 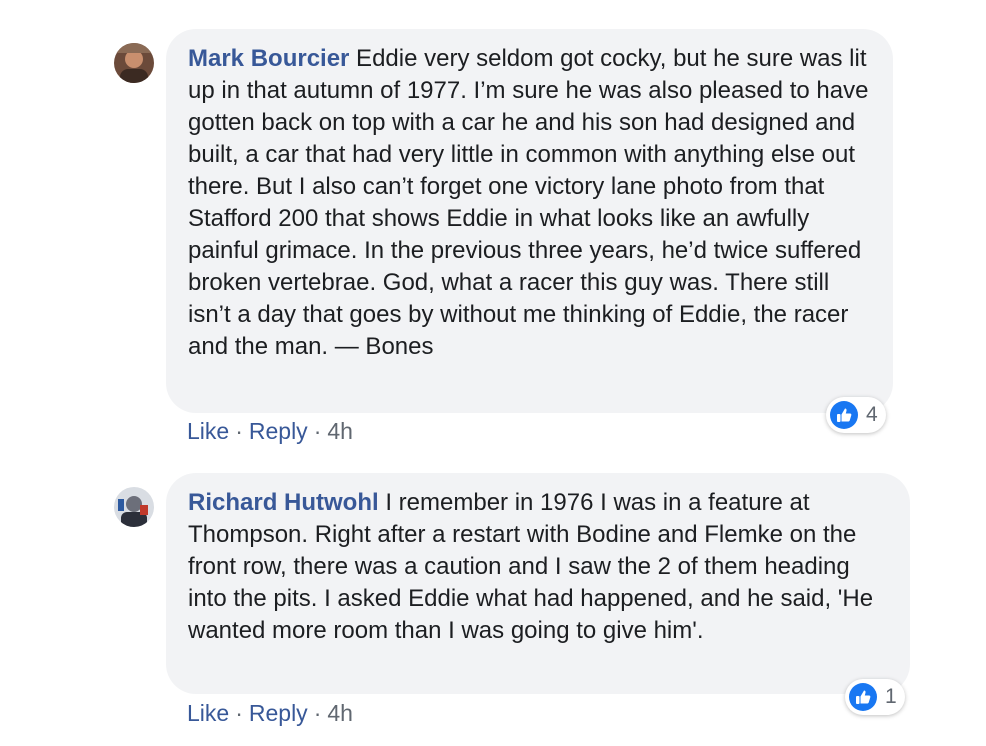 What do you see at coordinates (283, 502) in the screenshot?
I see `comment-author: Richard Hutwohl` at bounding box center [283, 502].